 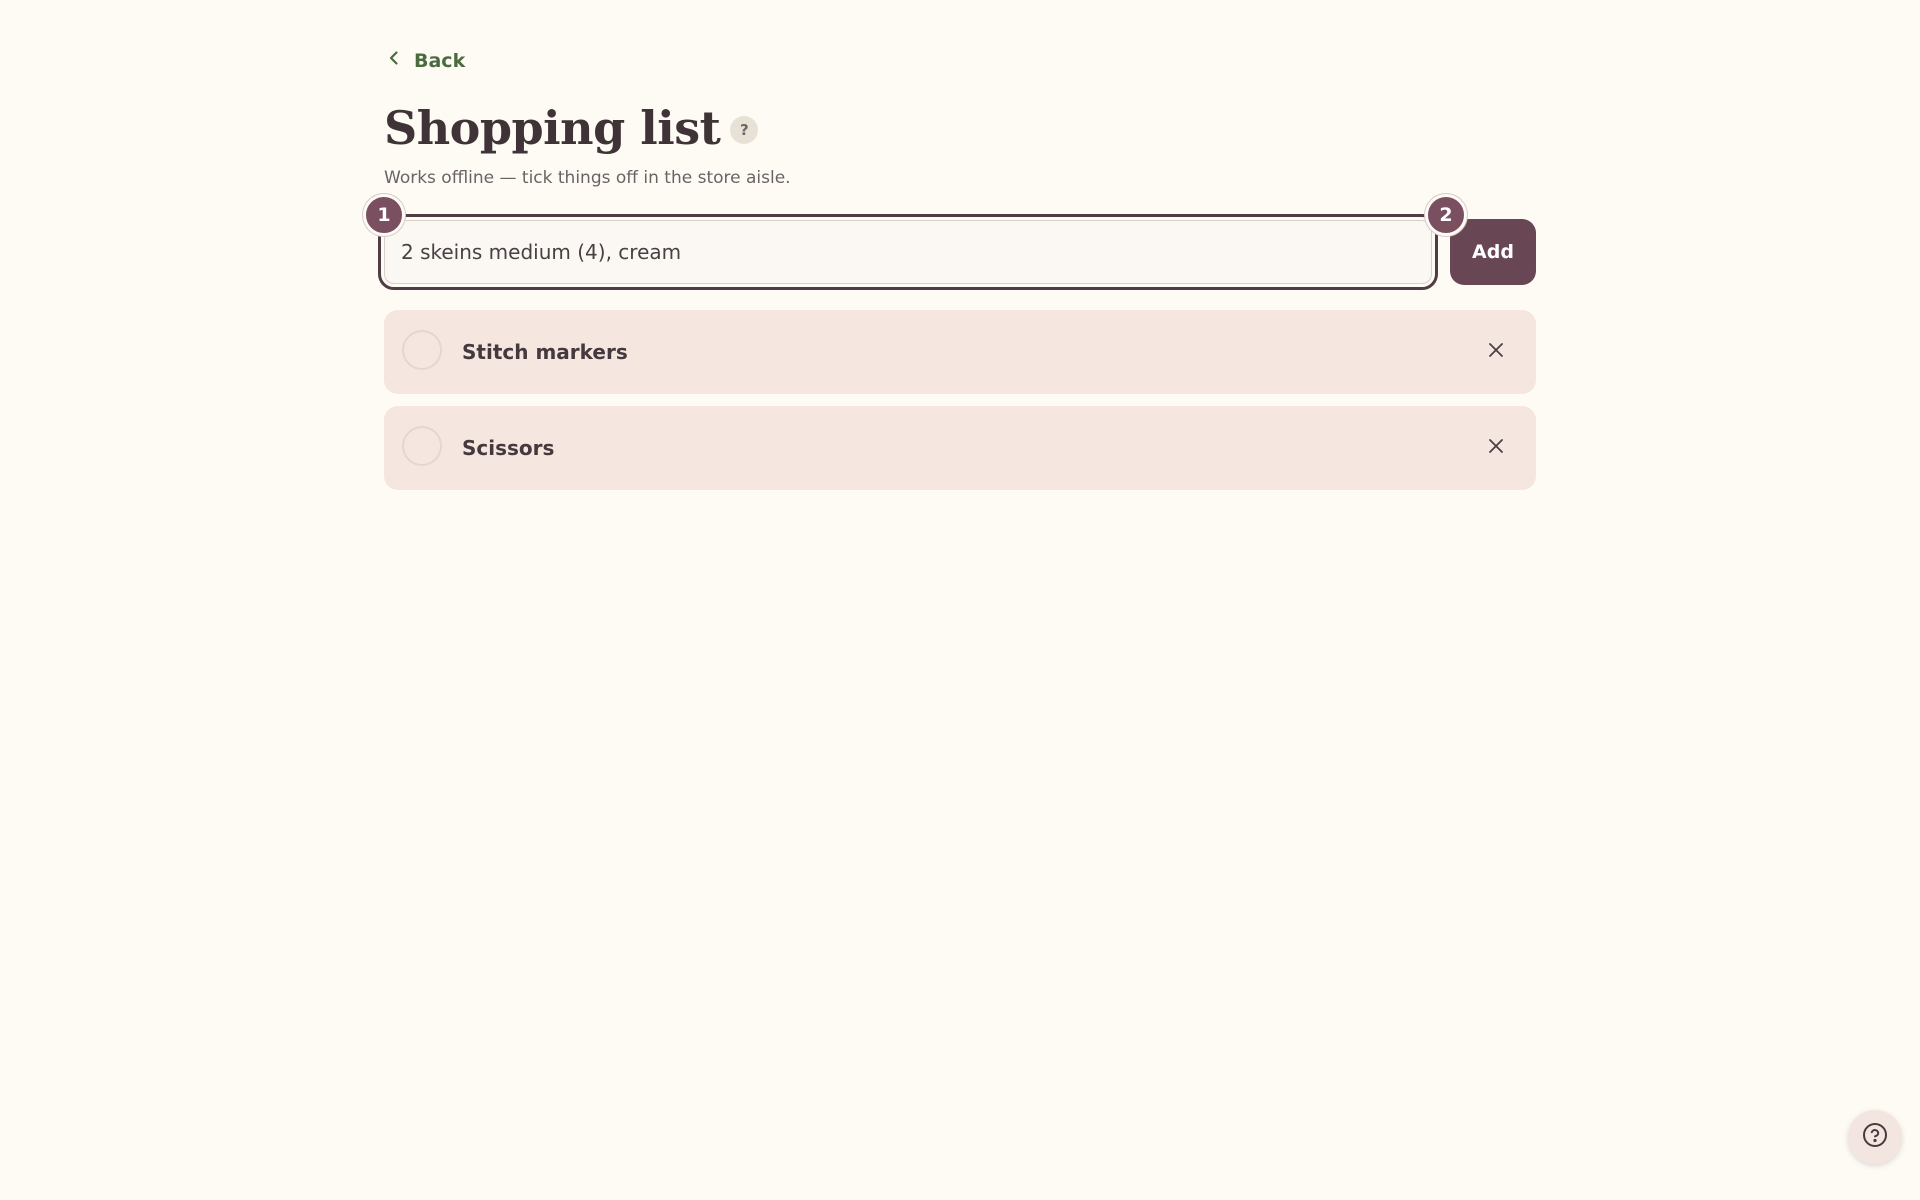 I want to click on list-item: Stitch markers, so click(x=960, y=352).